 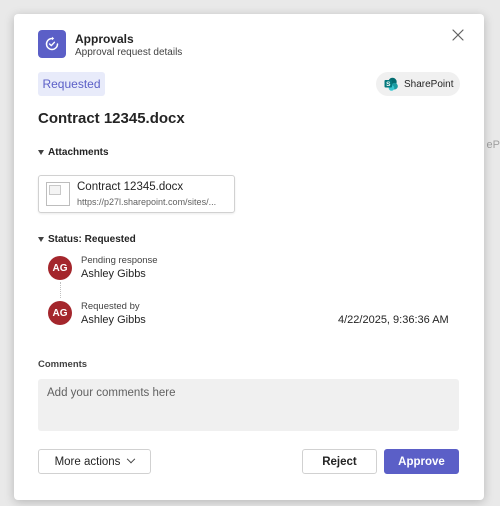 What do you see at coordinates (248, 405) in the screenshot?
I see `comments-input` at bounding box center [248, 405].